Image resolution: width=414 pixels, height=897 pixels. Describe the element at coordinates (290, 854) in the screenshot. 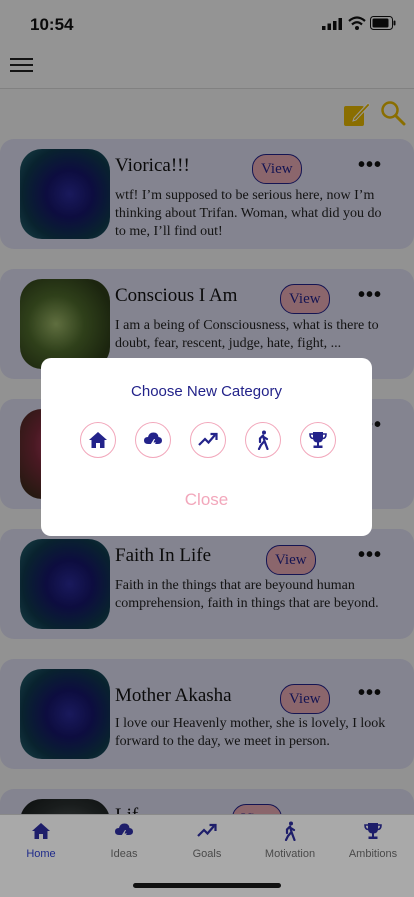

I see `tab-label: Motivation` at that location.